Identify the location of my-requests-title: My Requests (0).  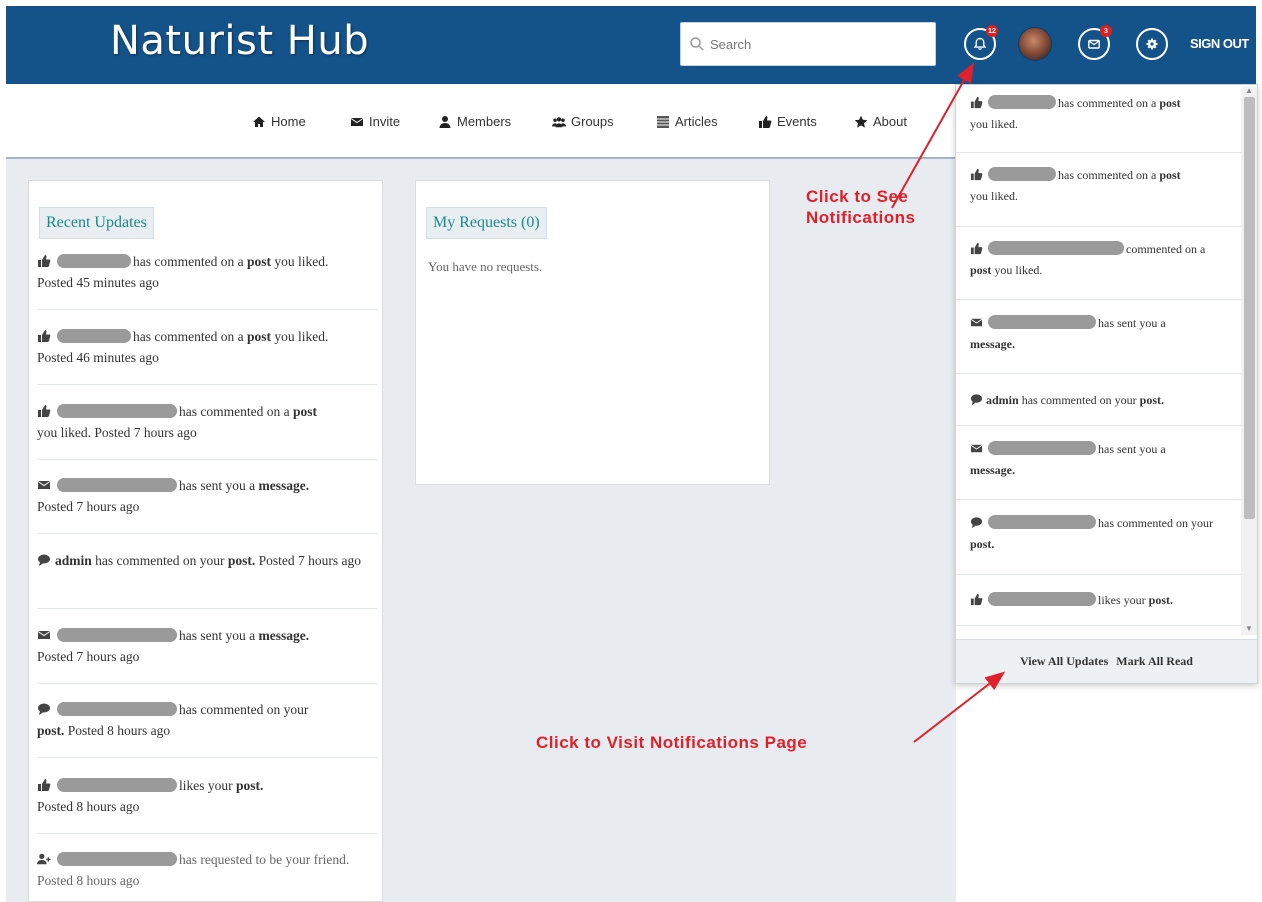
(486, 223).